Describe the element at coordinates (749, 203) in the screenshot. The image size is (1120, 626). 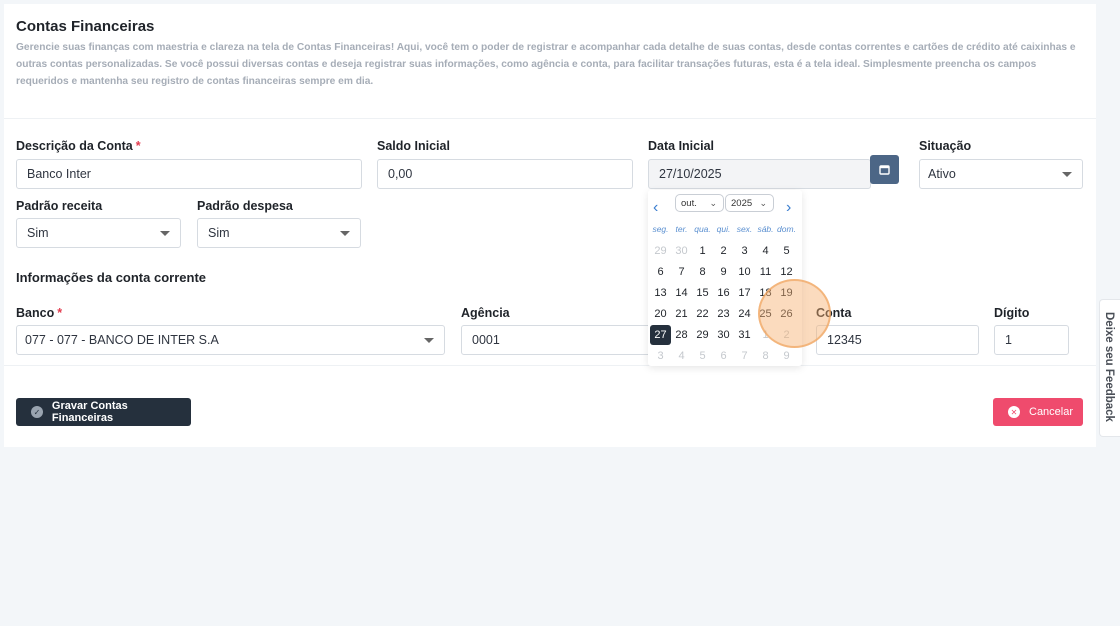
I see `year-select: 2025 ⌄` at that location.